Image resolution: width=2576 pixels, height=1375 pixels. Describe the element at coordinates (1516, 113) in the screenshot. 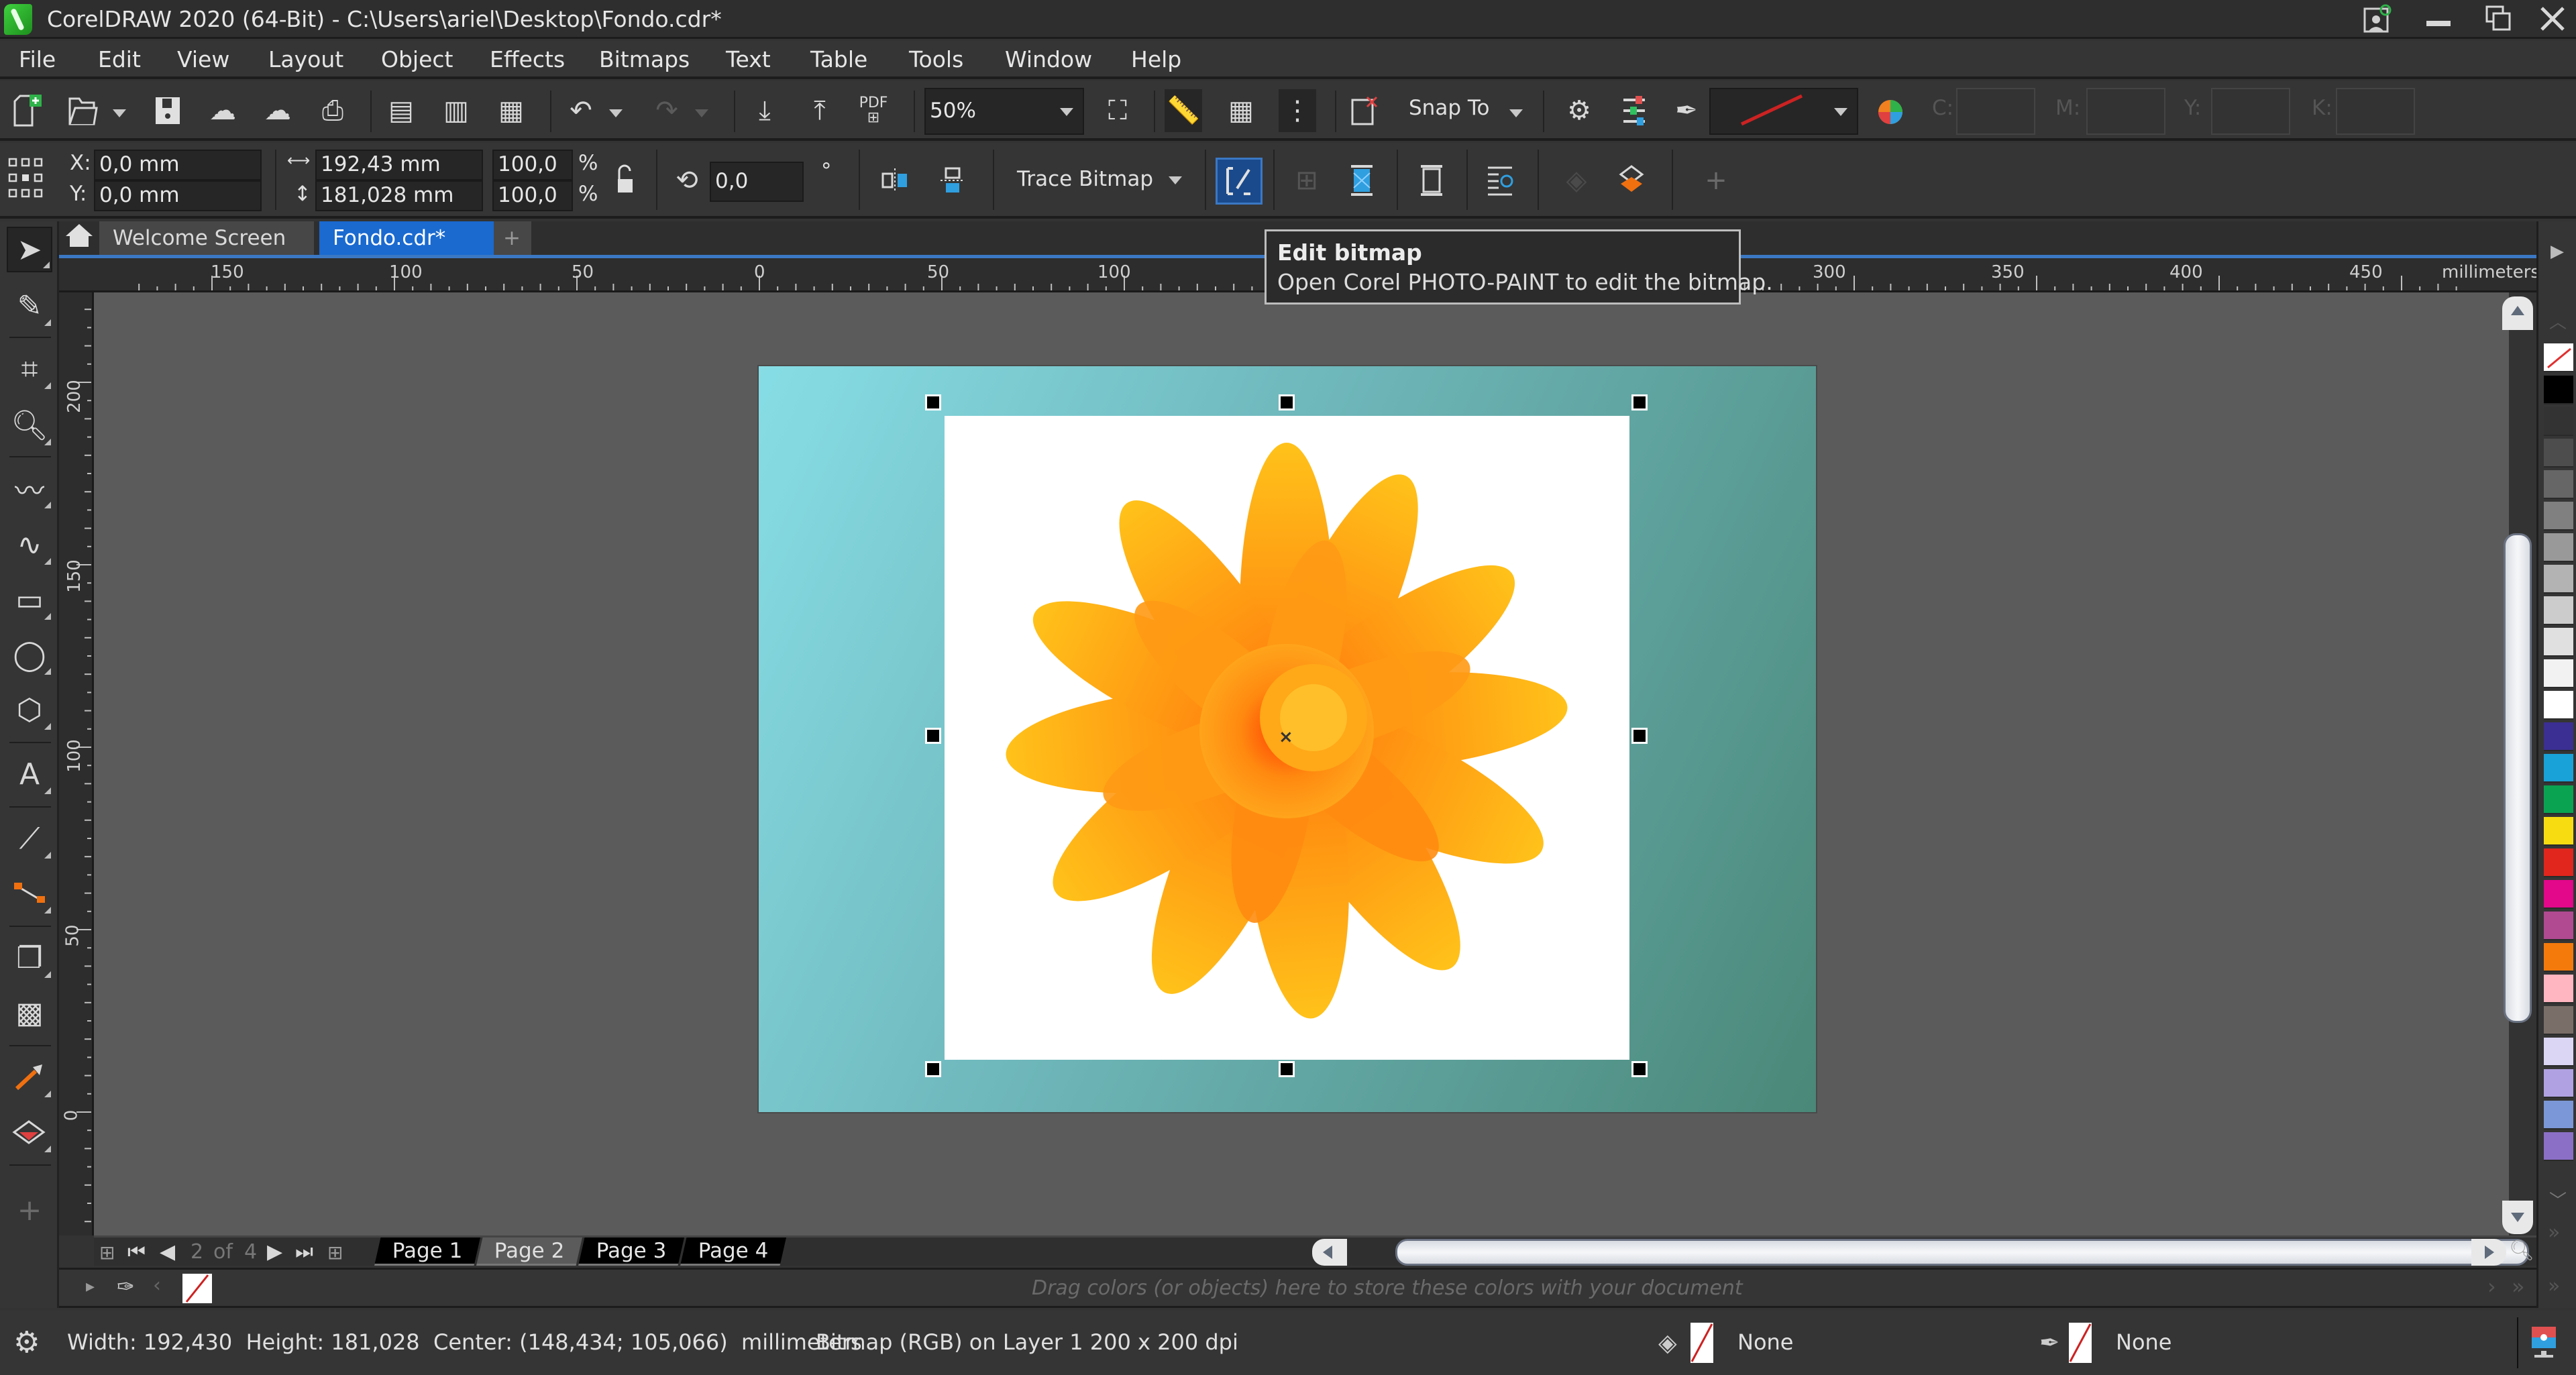

I see `snap-to-dropdown-arrow` at that location.